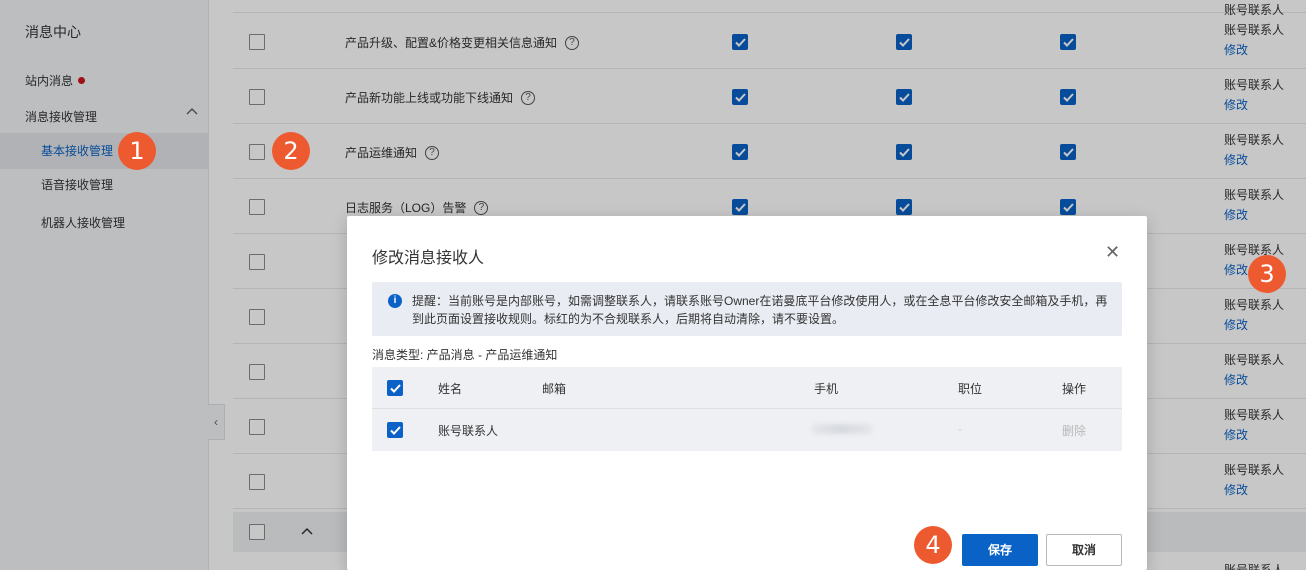 Image resolution: width=1306 pixels, height=570 pixels. What do you see at coordinates (465, 355) in the screenshot?
I see `message-type-label: 消息类型: 产品消息 - 产品运维通知` at bounding box center [465, 355].